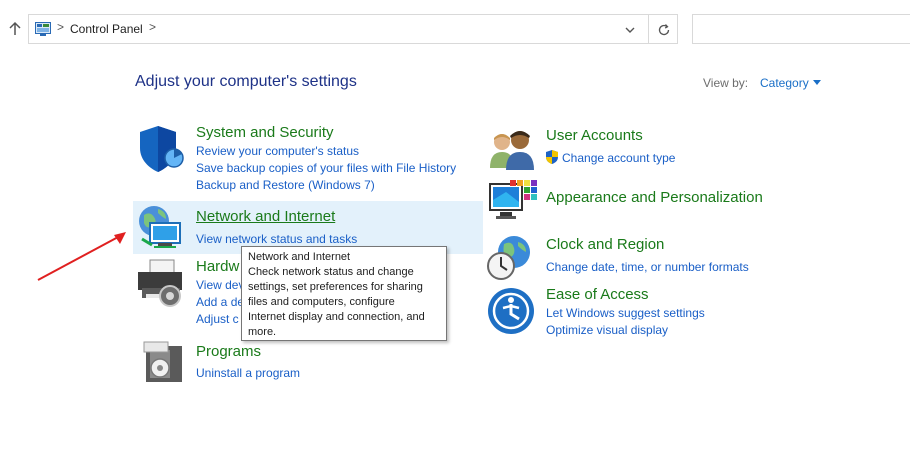  Describe the element at coordinates (277, 151) in the screenshot. I see `review-status-link: Review your computer's status` at that location.